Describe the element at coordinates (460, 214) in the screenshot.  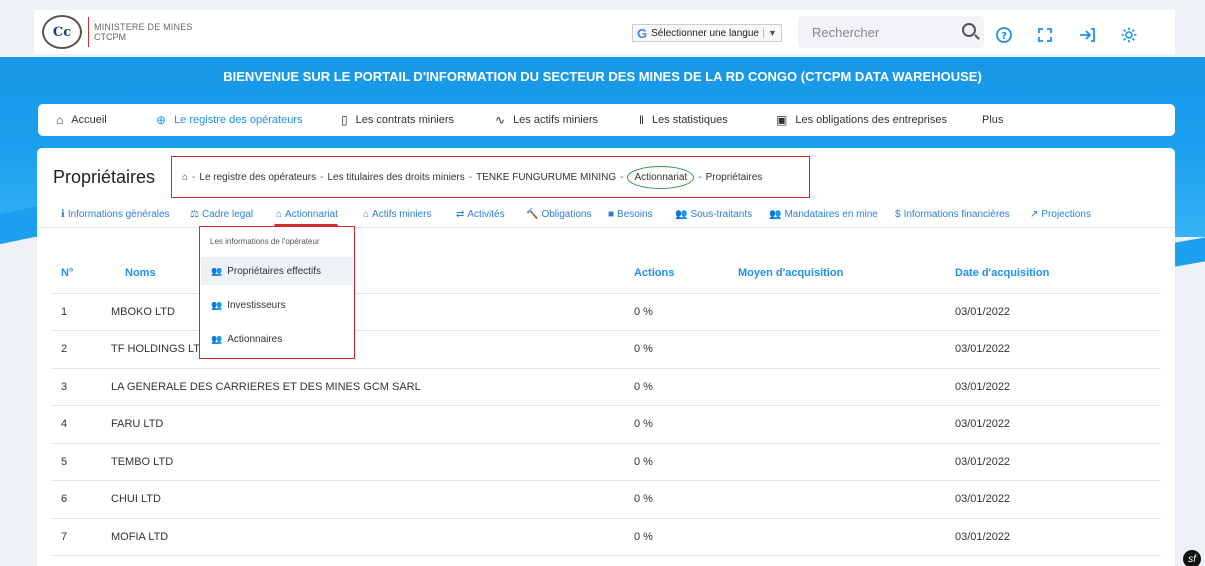
I see `exchange-icon: ⇄` at that location.